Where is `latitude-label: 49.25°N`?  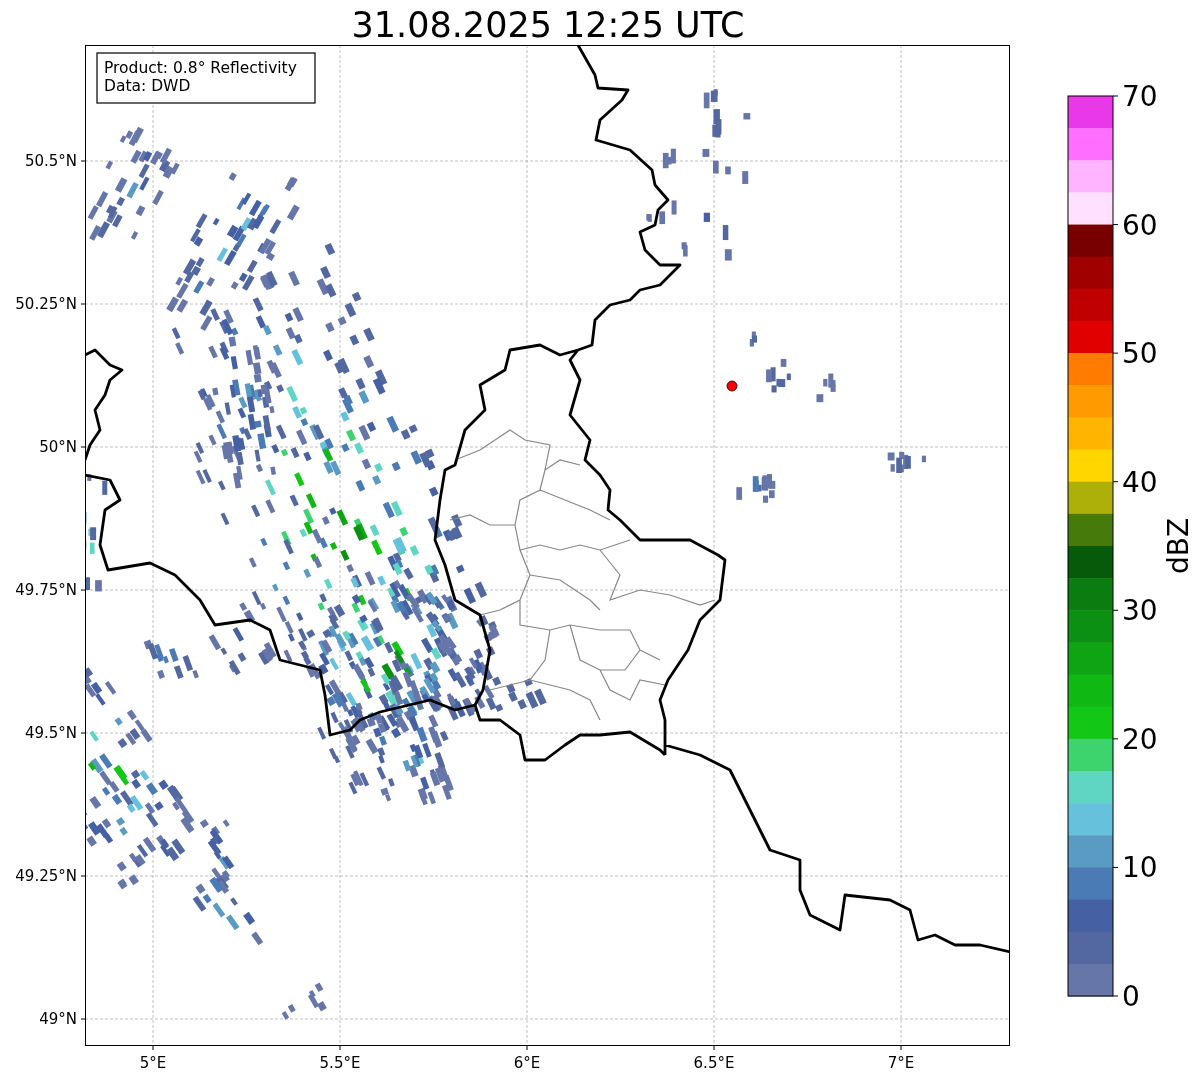 latitude-label: 49.25°N is located at coordinates (46, 876).